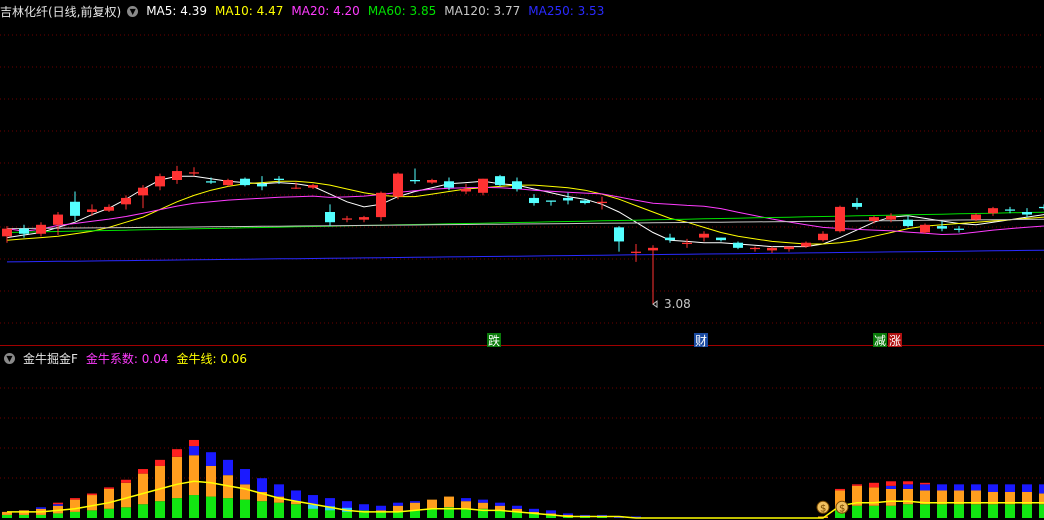  What do you see at coordinates (127, 358) in the screenshot?
I see `indicator-coef: 金牛系数: 0.04` at bounding box center [127, 358].